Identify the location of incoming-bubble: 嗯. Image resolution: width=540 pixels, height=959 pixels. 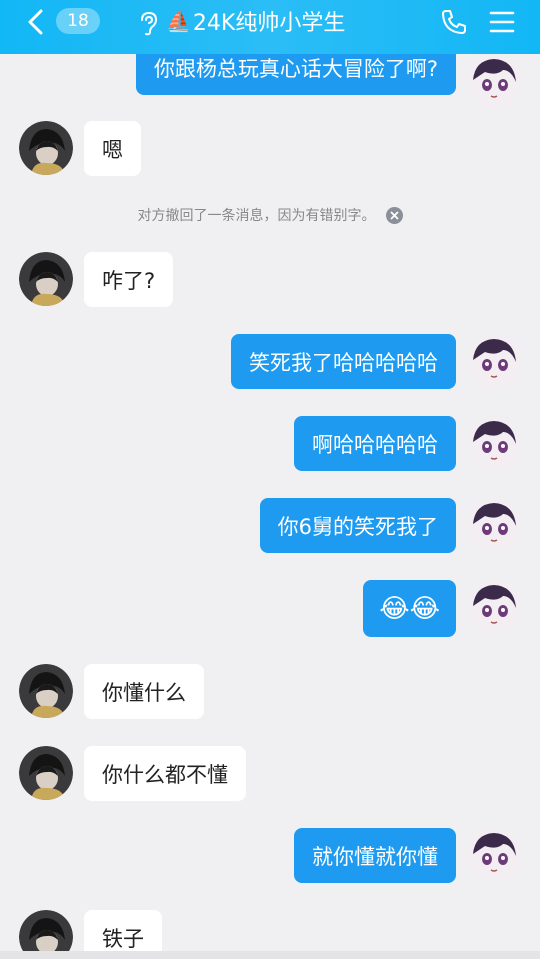
(112, 148).